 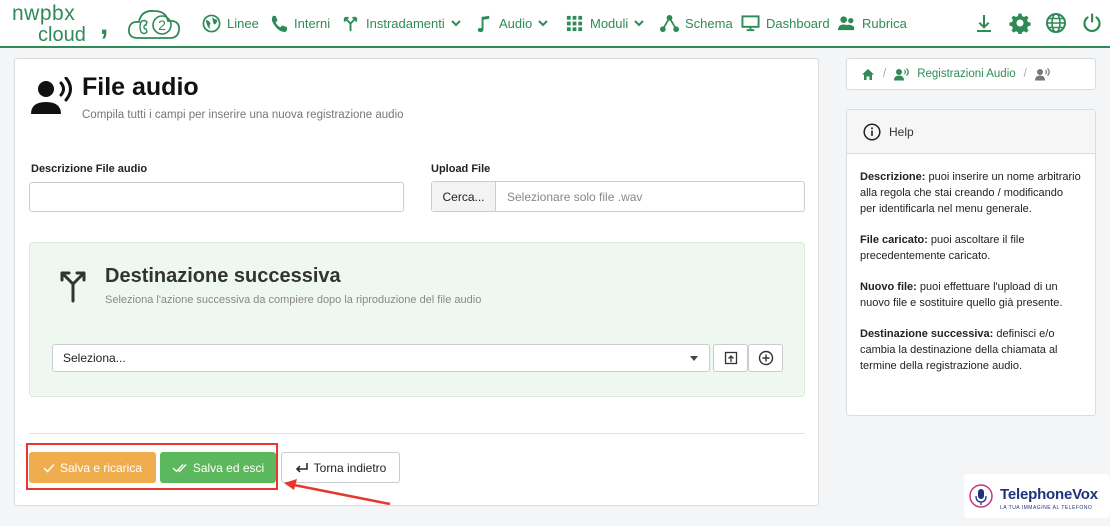 I want to click on monitor-icon, so click(x=750, y=22).